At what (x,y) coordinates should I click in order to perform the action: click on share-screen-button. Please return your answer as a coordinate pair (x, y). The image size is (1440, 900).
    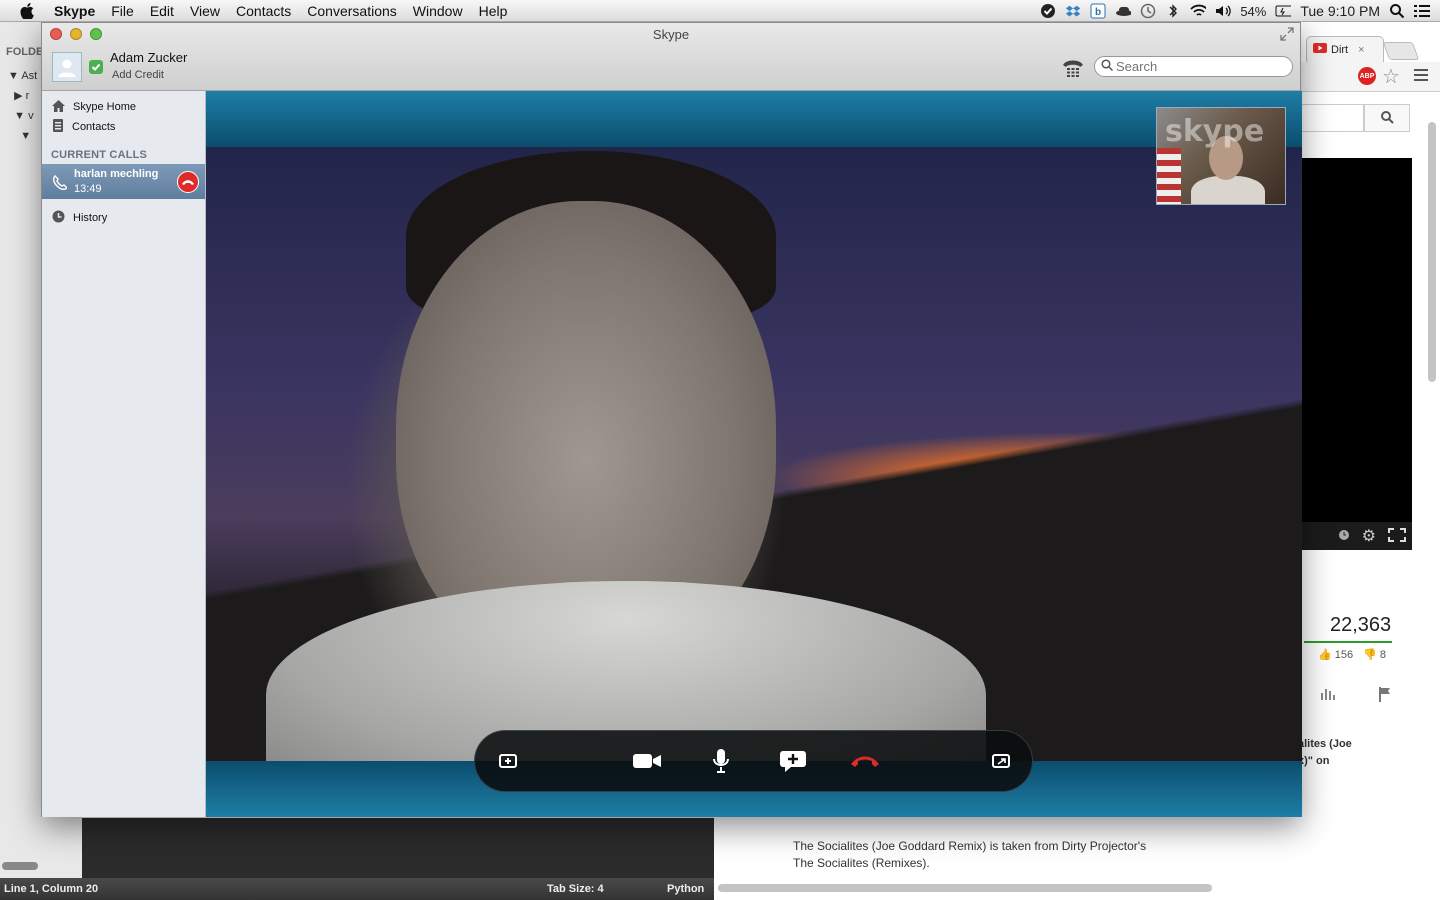
    Looking at the image, I should click on (508, 762).